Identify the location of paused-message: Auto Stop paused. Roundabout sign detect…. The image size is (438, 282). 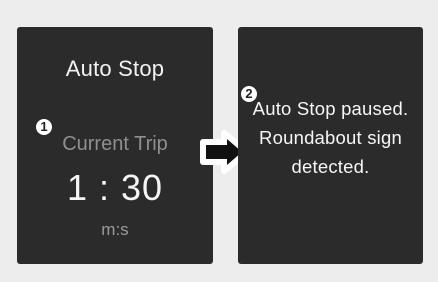
(330, 137).